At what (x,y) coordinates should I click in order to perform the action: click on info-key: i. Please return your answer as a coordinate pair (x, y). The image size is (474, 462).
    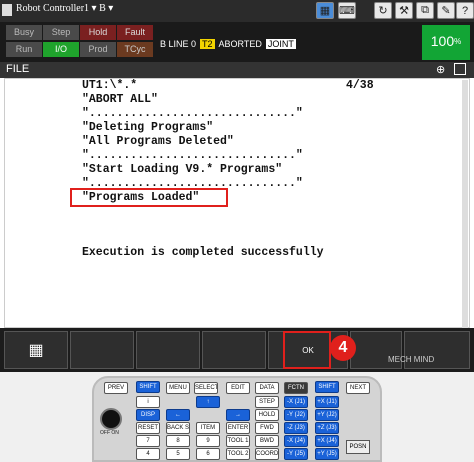
    Looking at the image, I should click on (148, 402).